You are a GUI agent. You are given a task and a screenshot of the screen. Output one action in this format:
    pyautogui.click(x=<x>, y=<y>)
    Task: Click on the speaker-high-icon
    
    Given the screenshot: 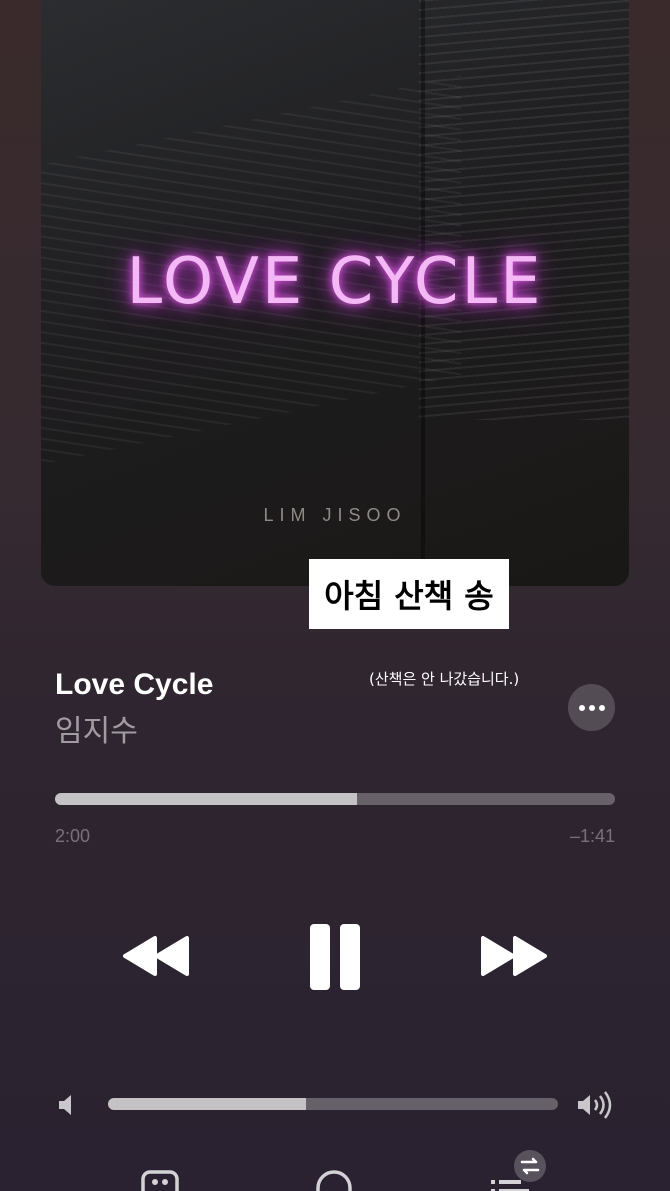 What is the action you would take?
    pyautogui.click(x=595, y=1105)
    